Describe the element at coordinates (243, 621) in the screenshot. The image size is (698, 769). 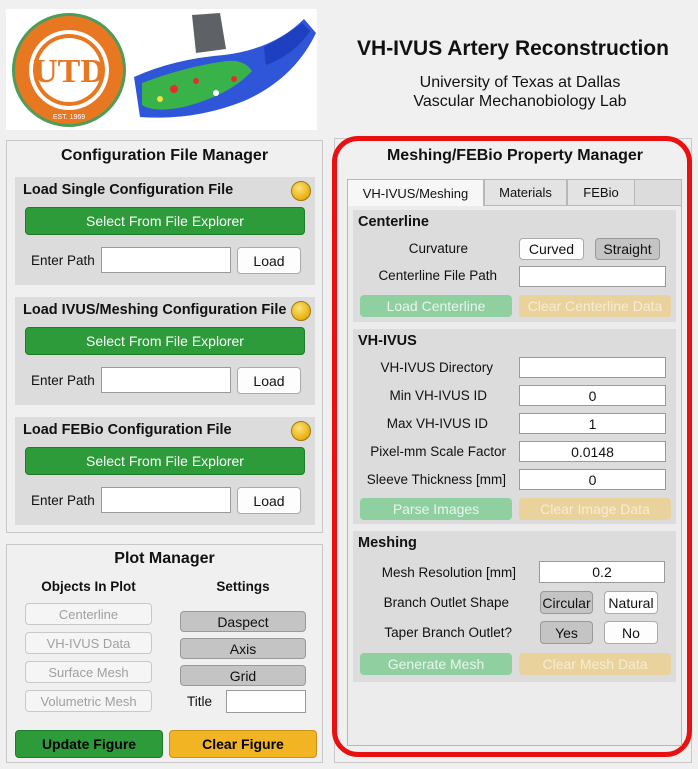
I see `daspect-toggle: Daspect` at that location.